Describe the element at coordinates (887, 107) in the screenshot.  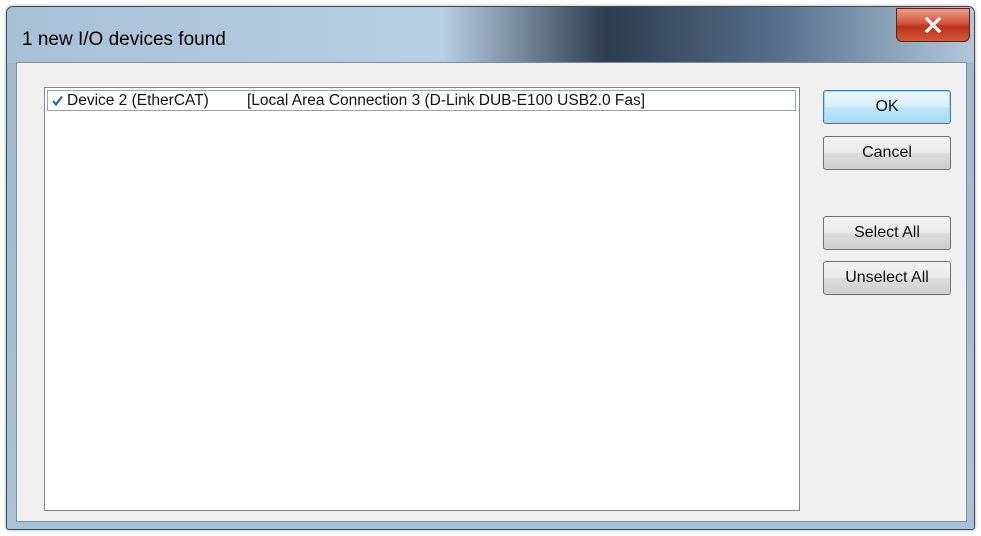
I see `ok-button: OK` at that location.